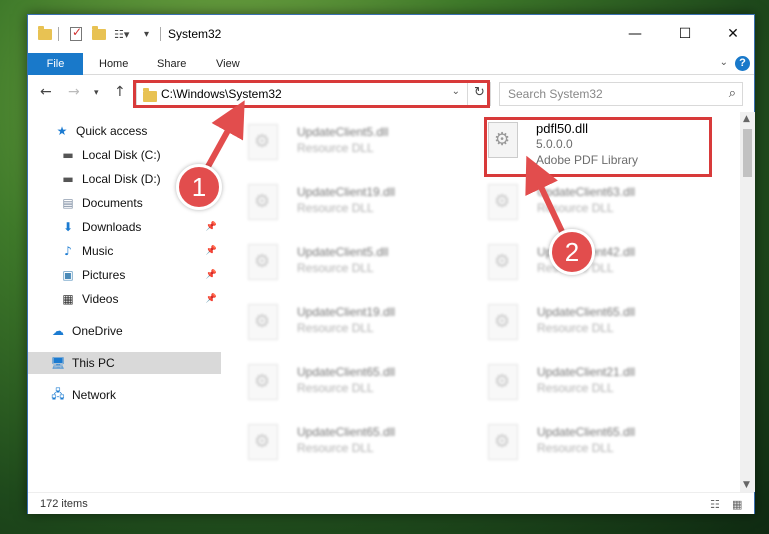 The width and height of the screenshot is (769, 534). Describe the element at coordinates (104, 275) in the screenshot. I see `sidebar-item-label: Pictures` at that location.